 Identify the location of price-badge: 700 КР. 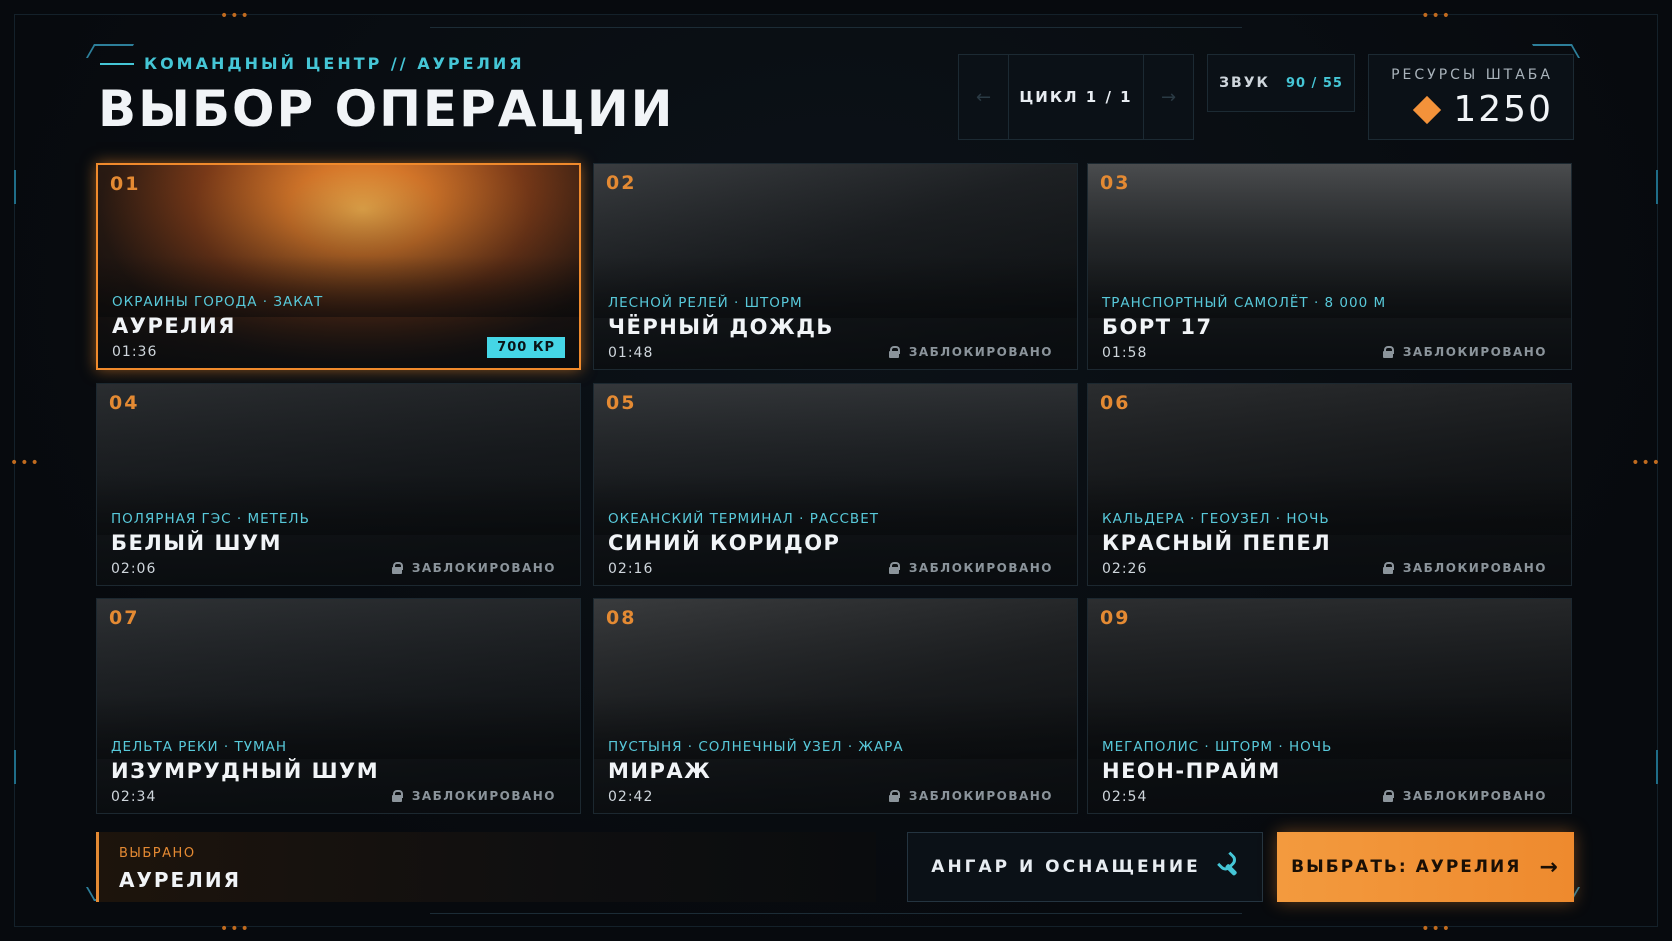
(526, 347).